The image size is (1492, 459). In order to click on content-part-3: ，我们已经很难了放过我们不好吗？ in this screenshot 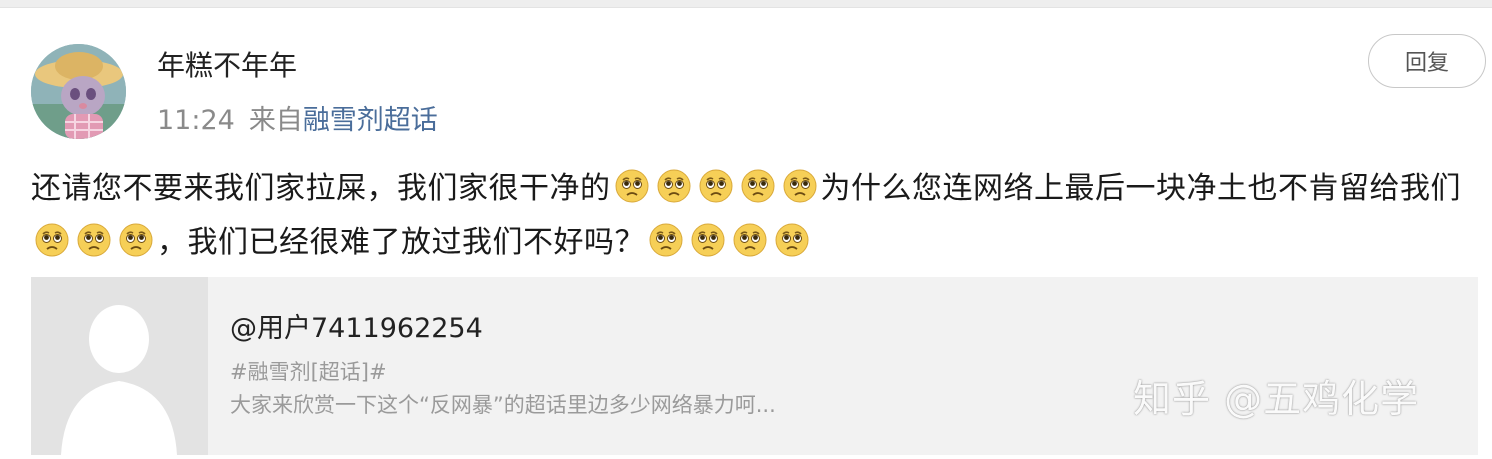, I will do `click(401, 242)`.